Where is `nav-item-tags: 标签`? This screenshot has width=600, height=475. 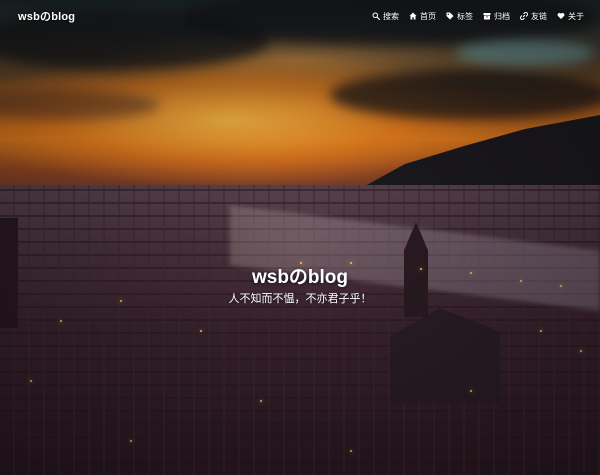 nav-item-tags: 标签 is located at coordinates (459, 16).